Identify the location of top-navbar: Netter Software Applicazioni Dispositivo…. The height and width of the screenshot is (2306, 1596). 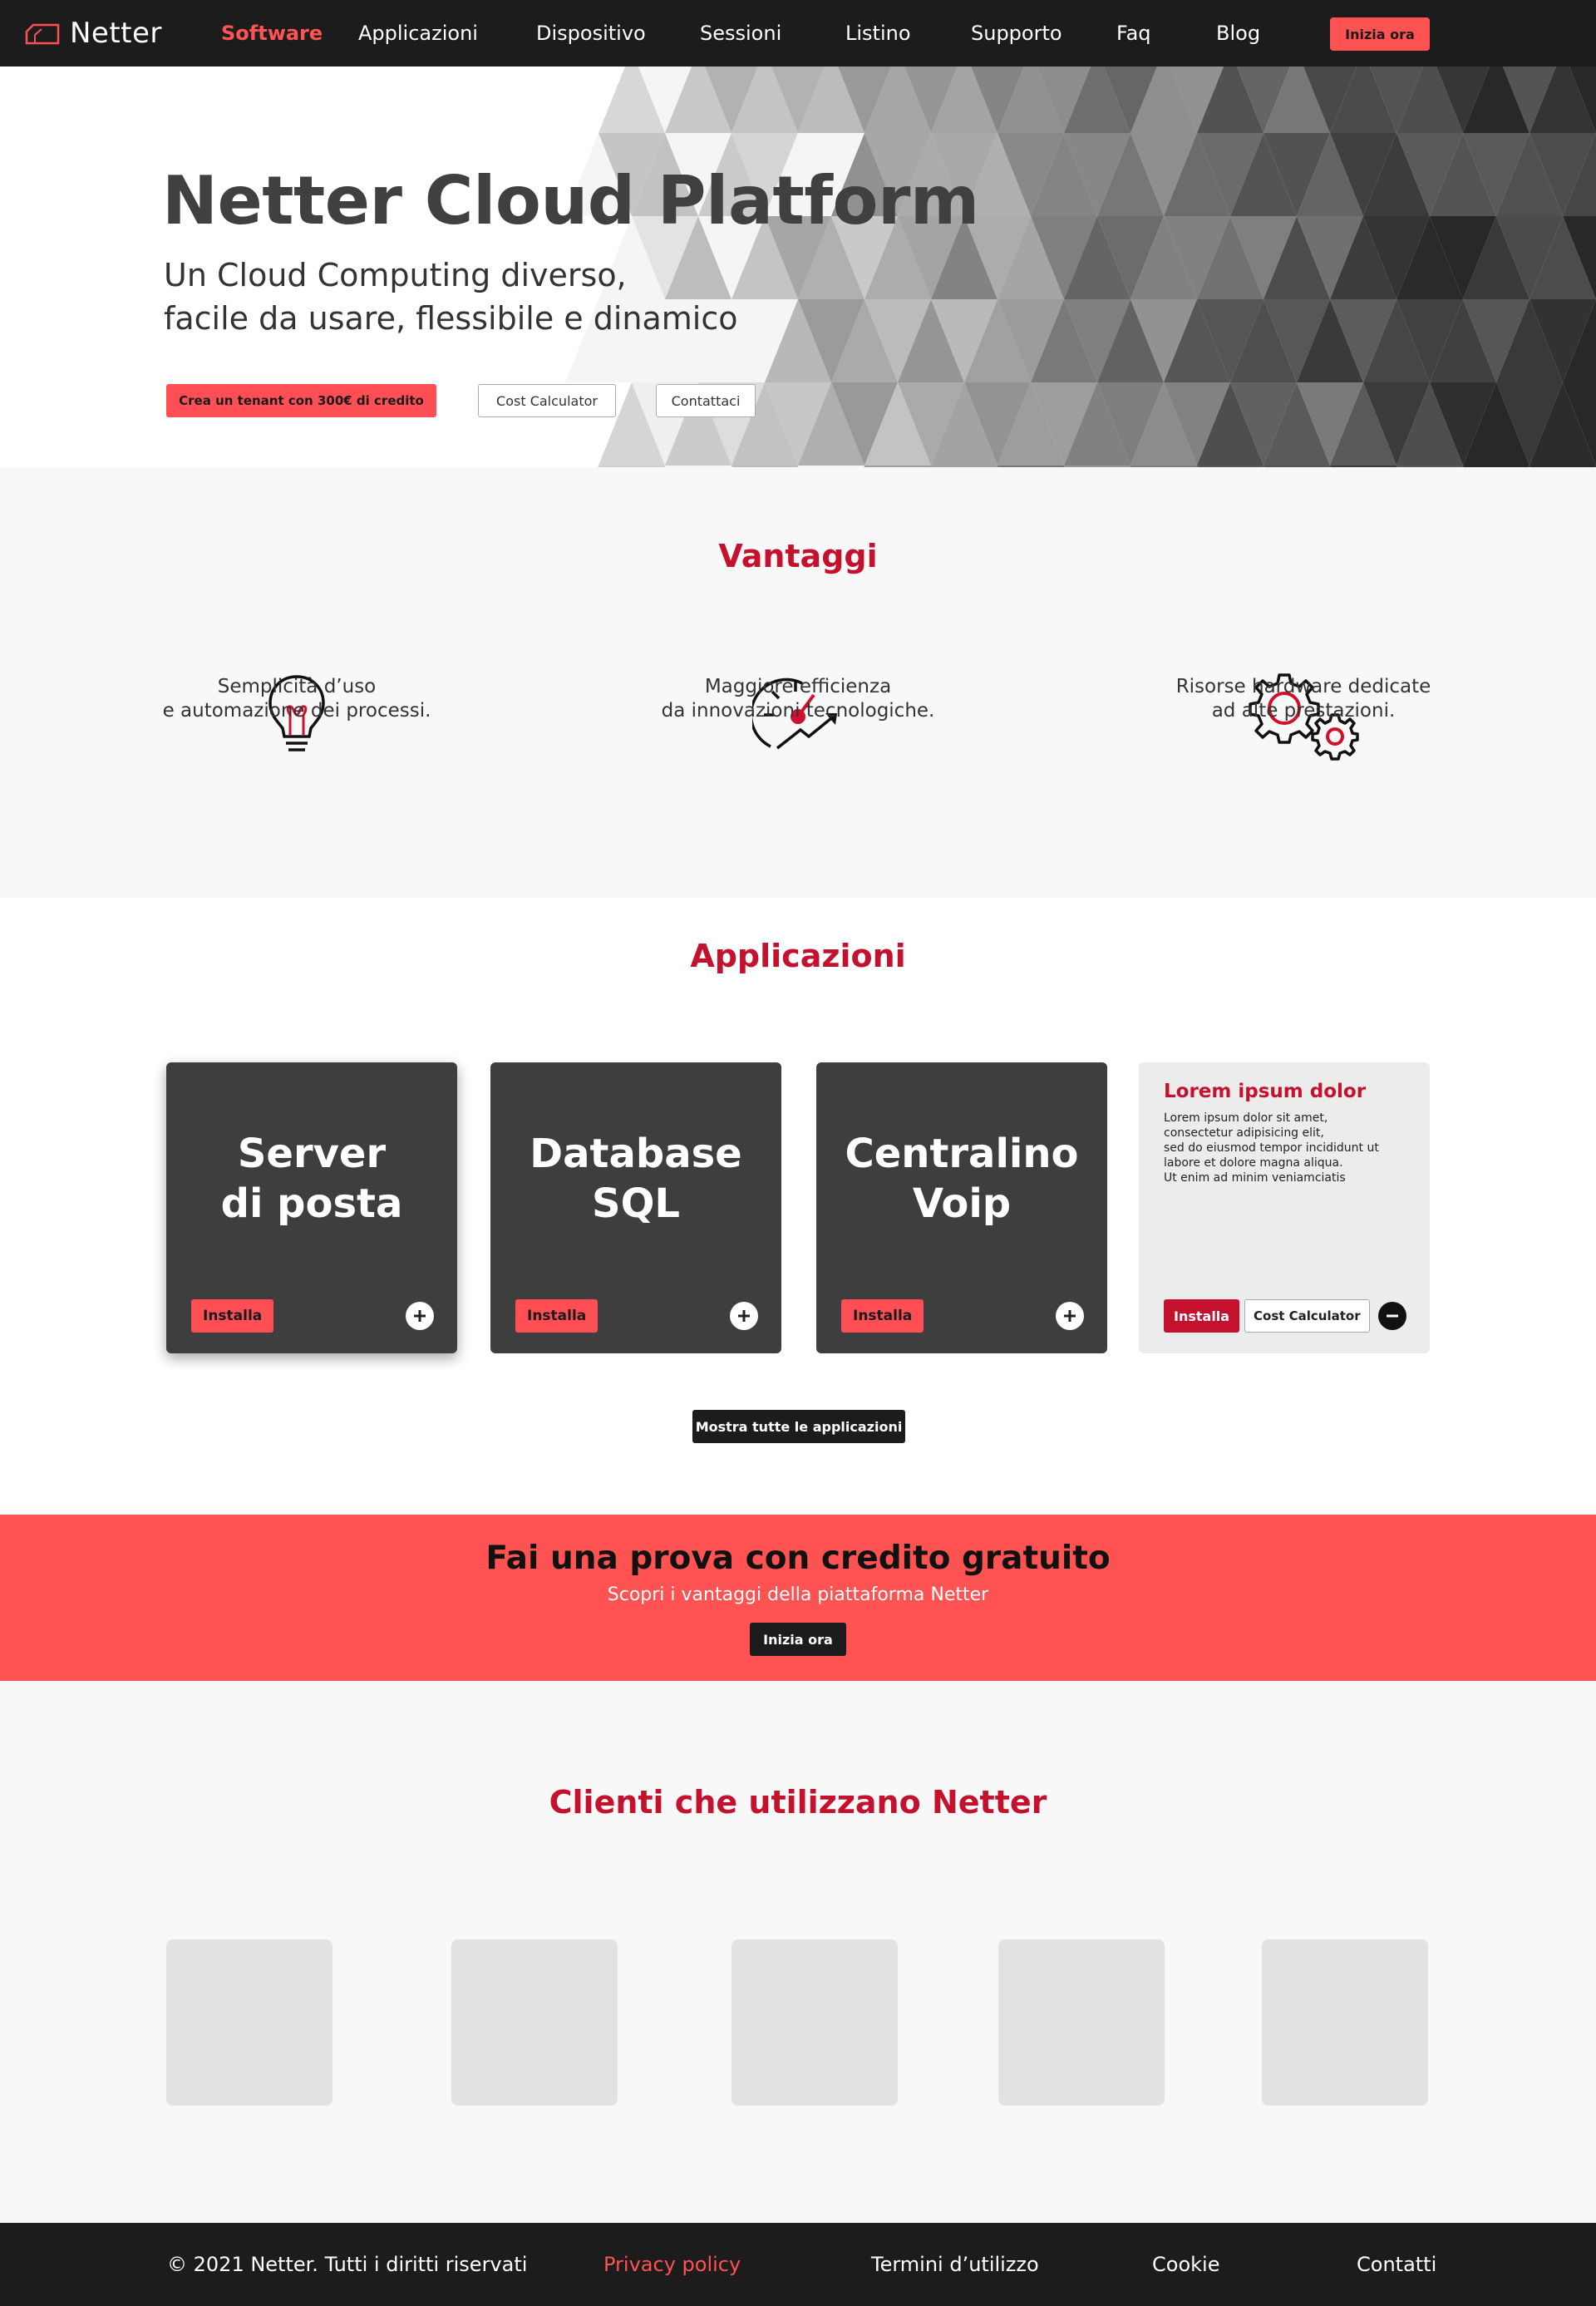
(798, 33).